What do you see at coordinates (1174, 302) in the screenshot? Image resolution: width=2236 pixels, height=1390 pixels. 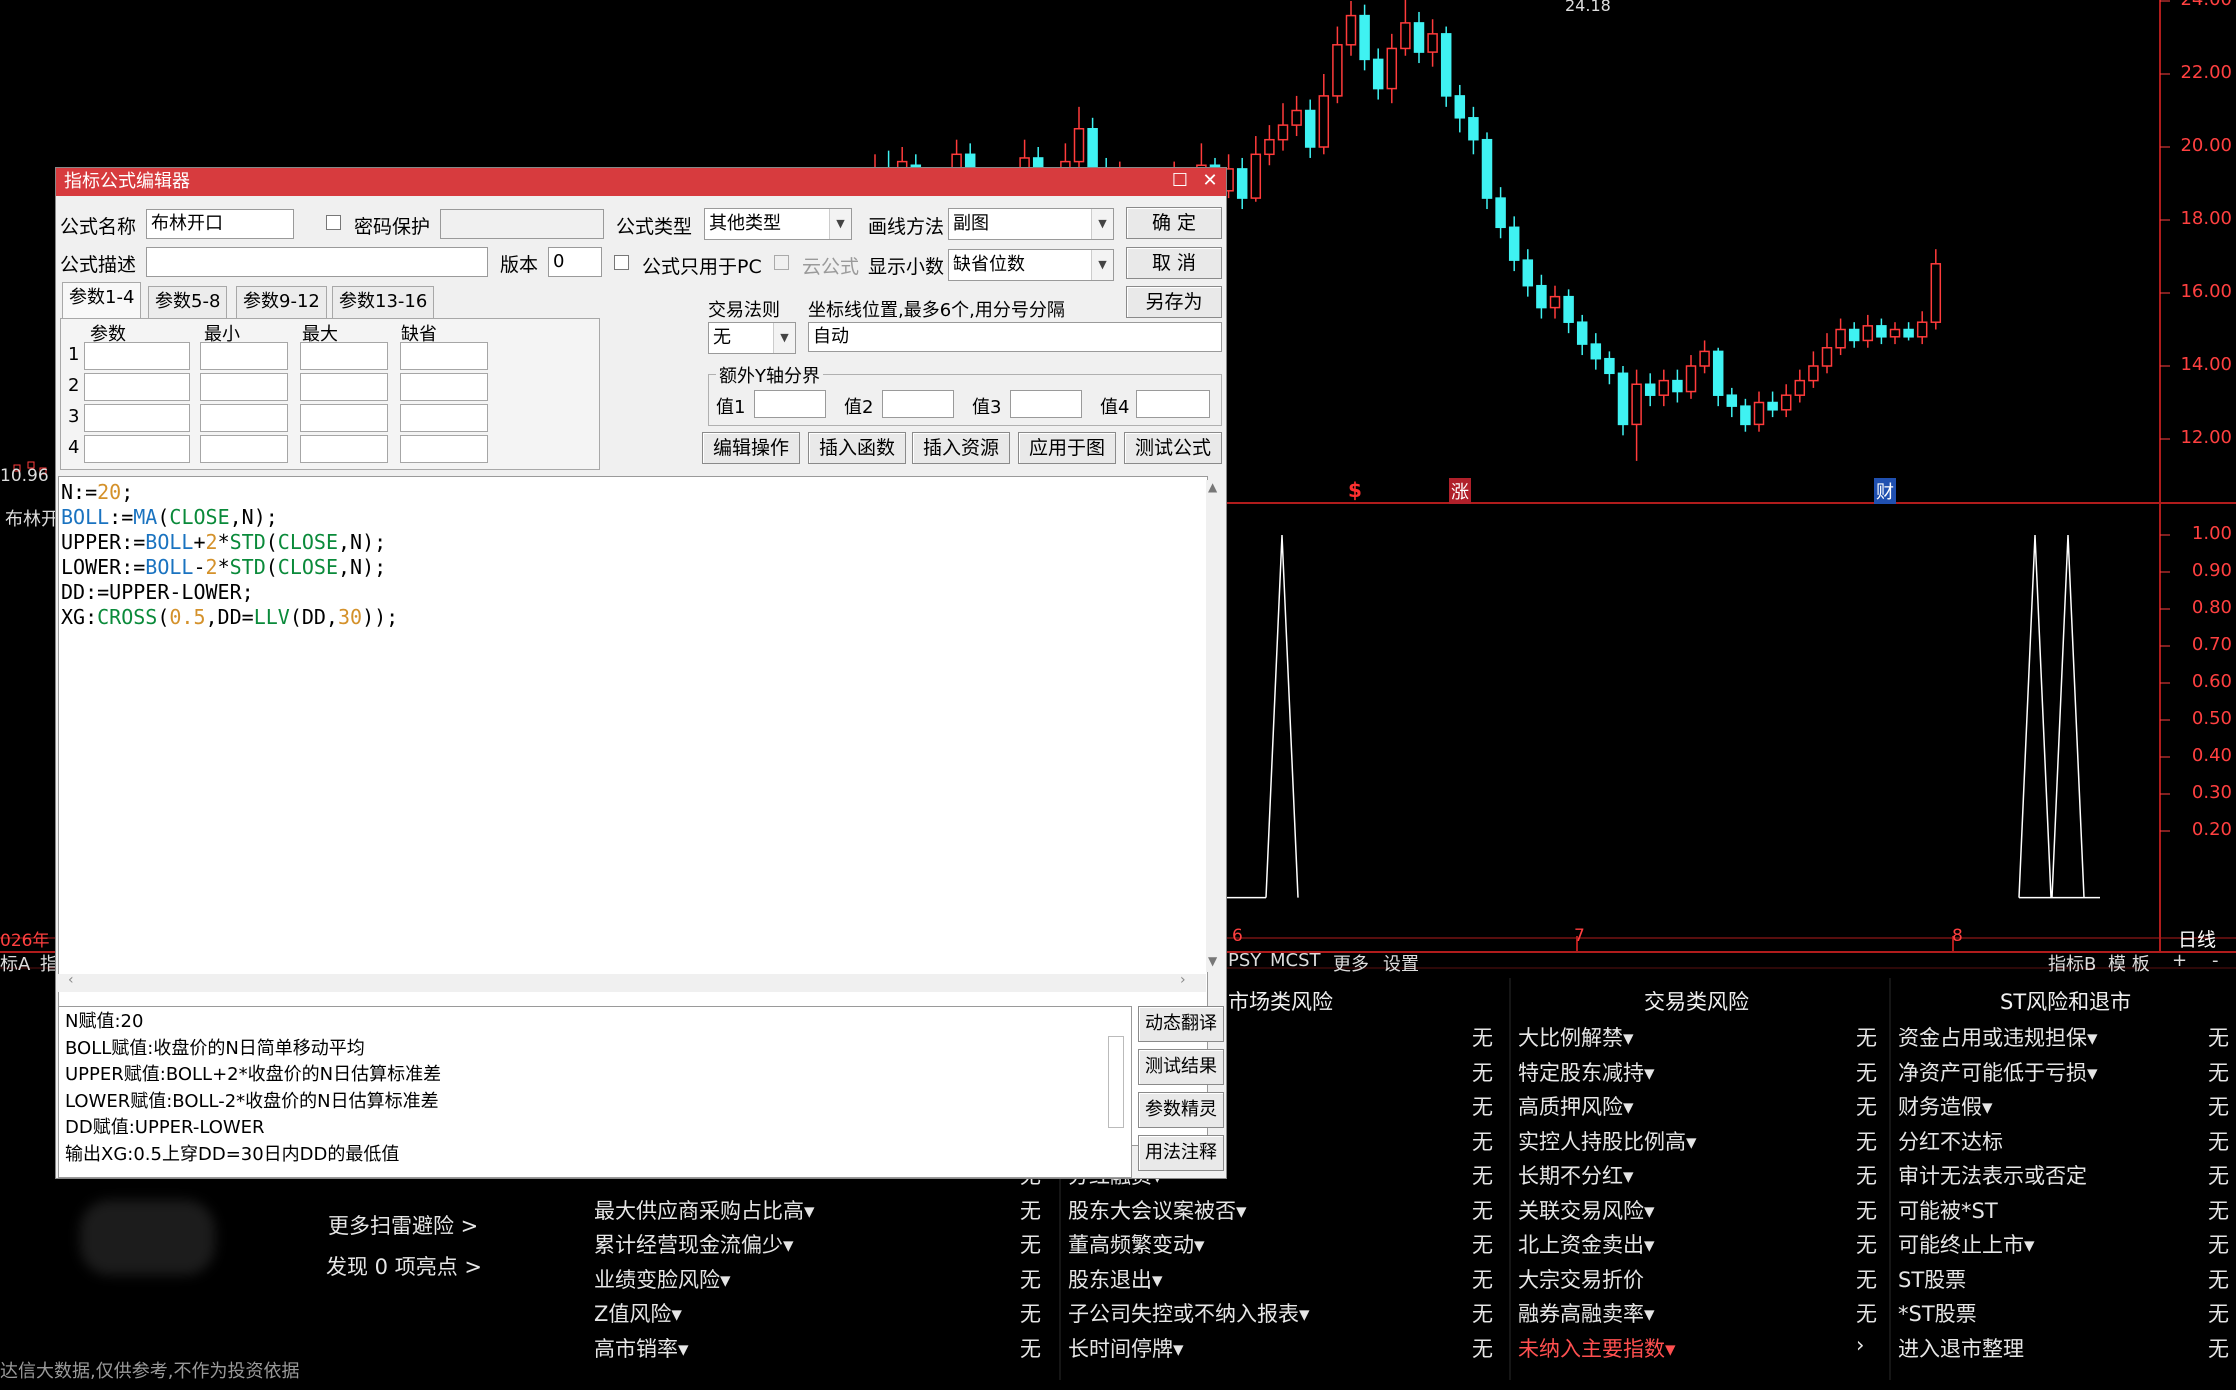 I see `saveas-button: 另存为` at bounding box center [1174, 302].